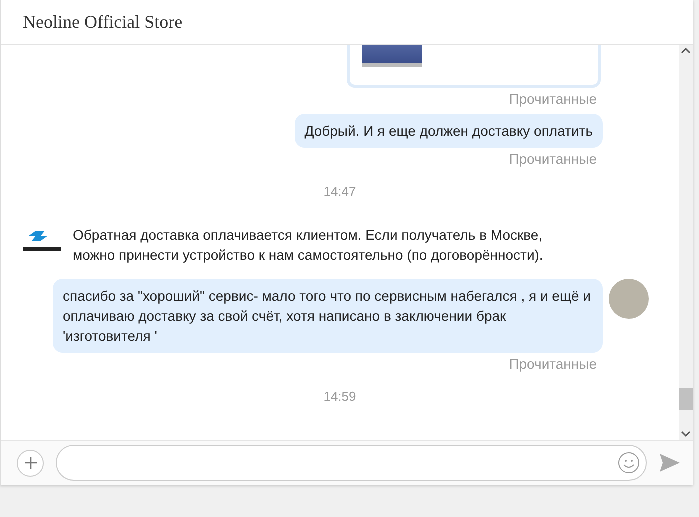  What do you see at coordinates (308, 245) in the screenshot?
I see `incoming-message: Обратная доставка оплачивается клиентом. Если получатель в Москве, можно принести устройство к нам самостоятельно (по договорённости).` at bounding box center [308, 245].